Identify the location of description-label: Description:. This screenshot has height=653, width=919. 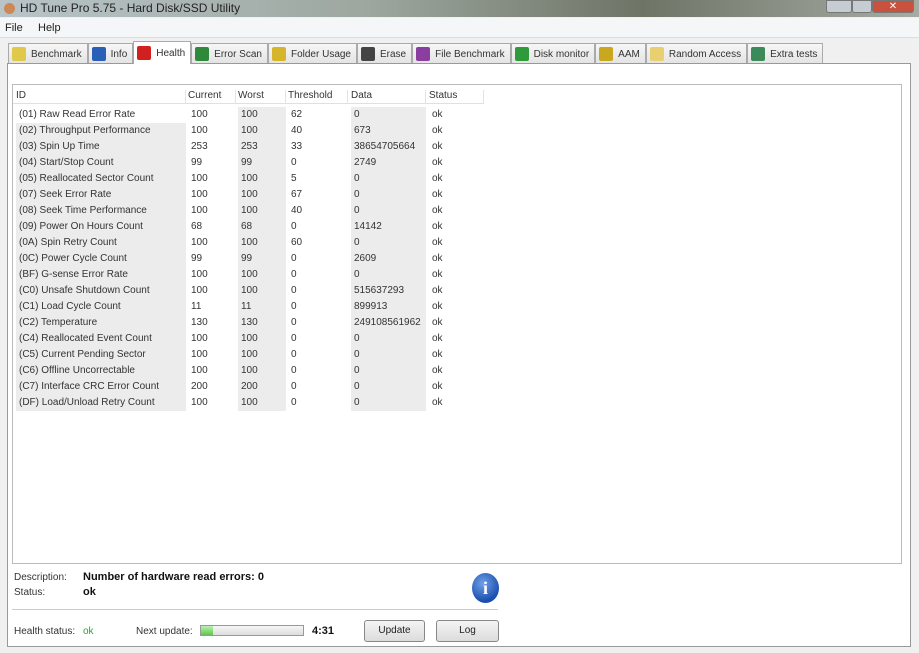
(40, 577).